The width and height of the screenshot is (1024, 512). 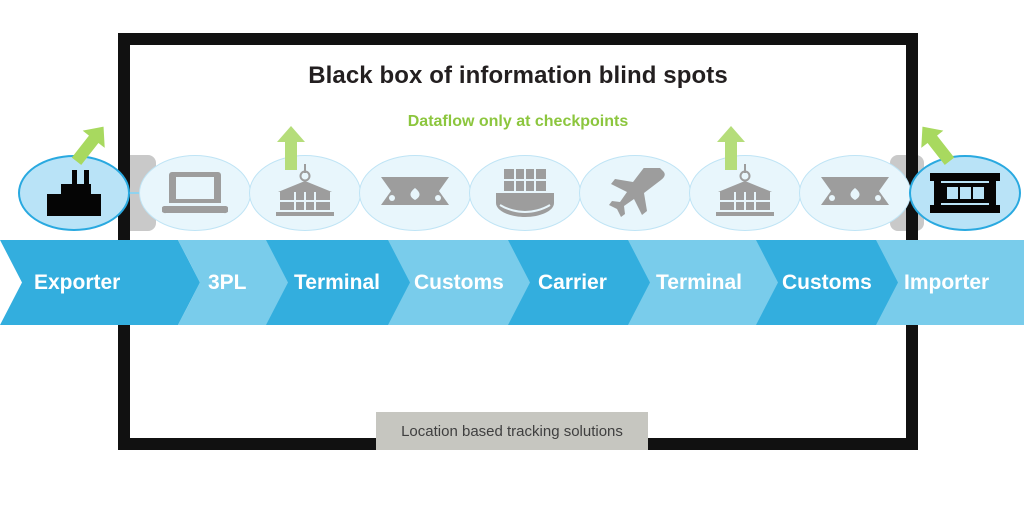 I want to click on chevron-exporter: Exporter, so click(x=100, y=282).